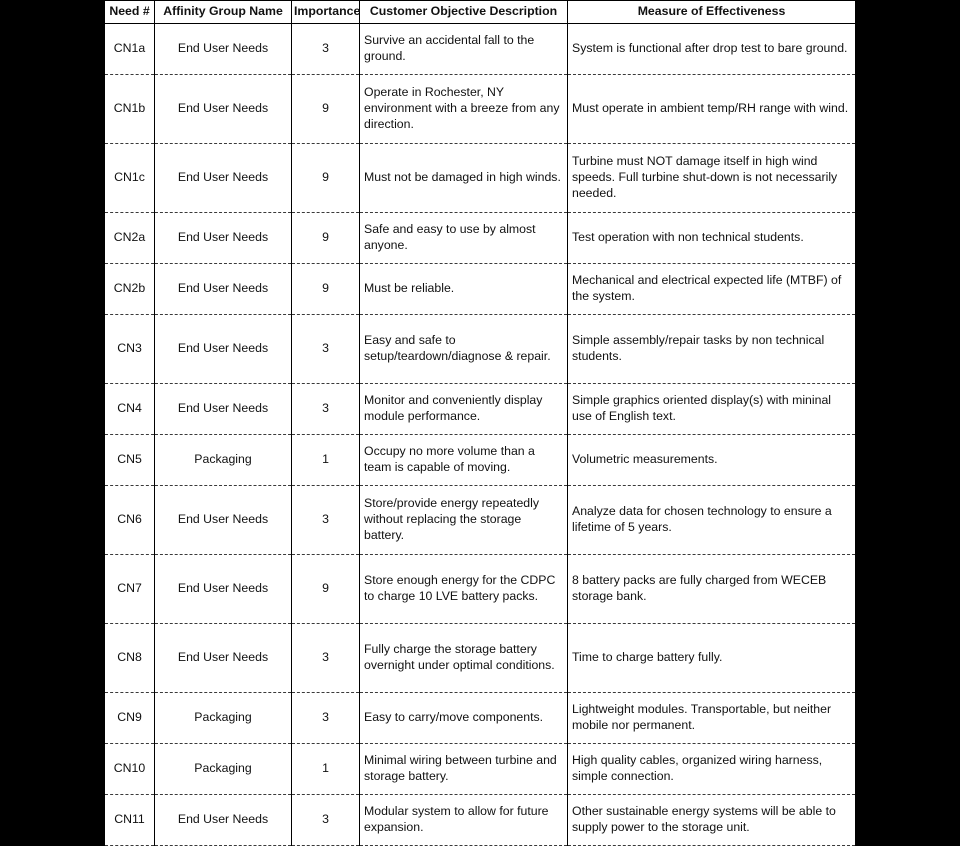 The width and height of the screenshot is (960, 846). I want to click on cell-need: CN2a, so click(129, 237).